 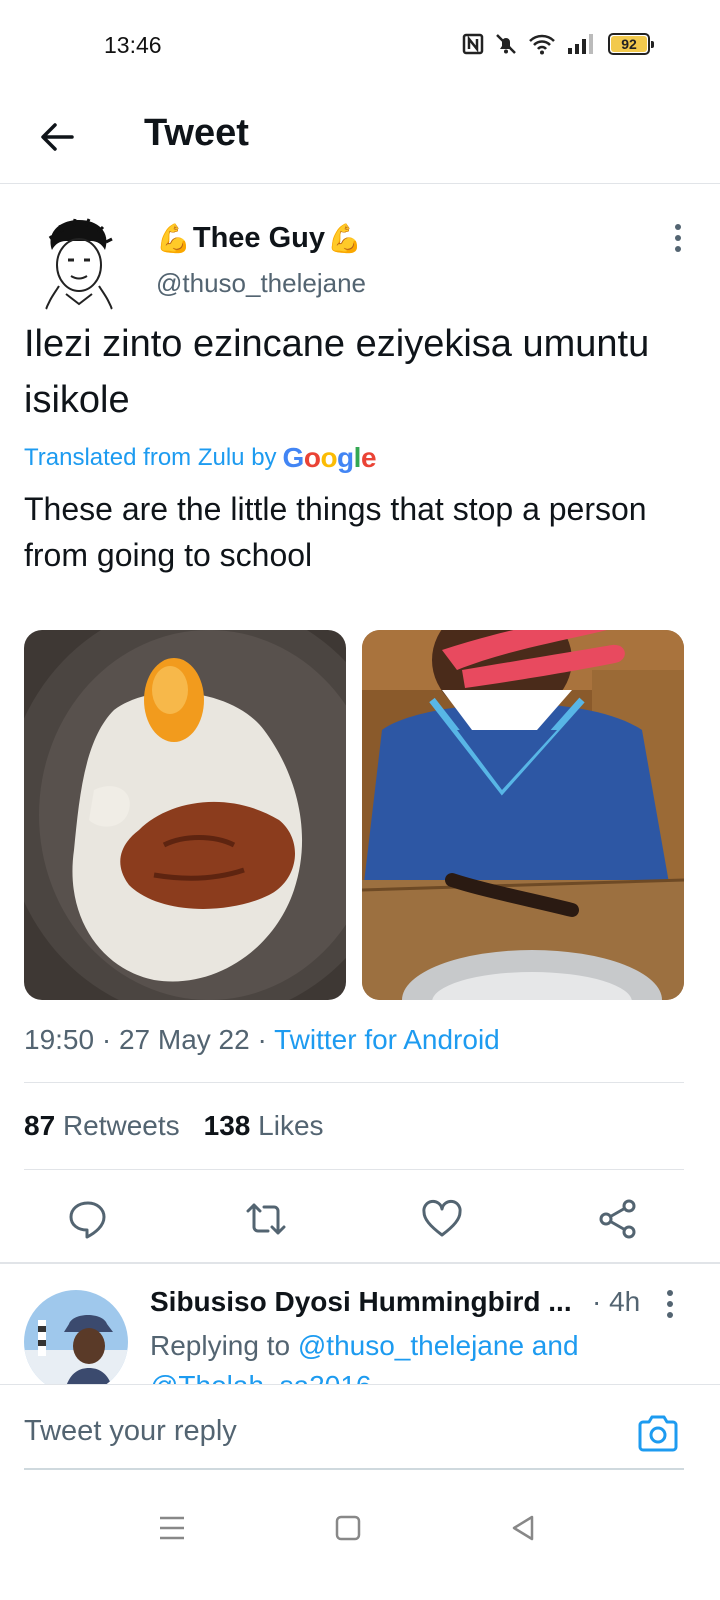 I want to click on translation-attribution: Translated from Zulu by Google, so click(x=200, y=458).